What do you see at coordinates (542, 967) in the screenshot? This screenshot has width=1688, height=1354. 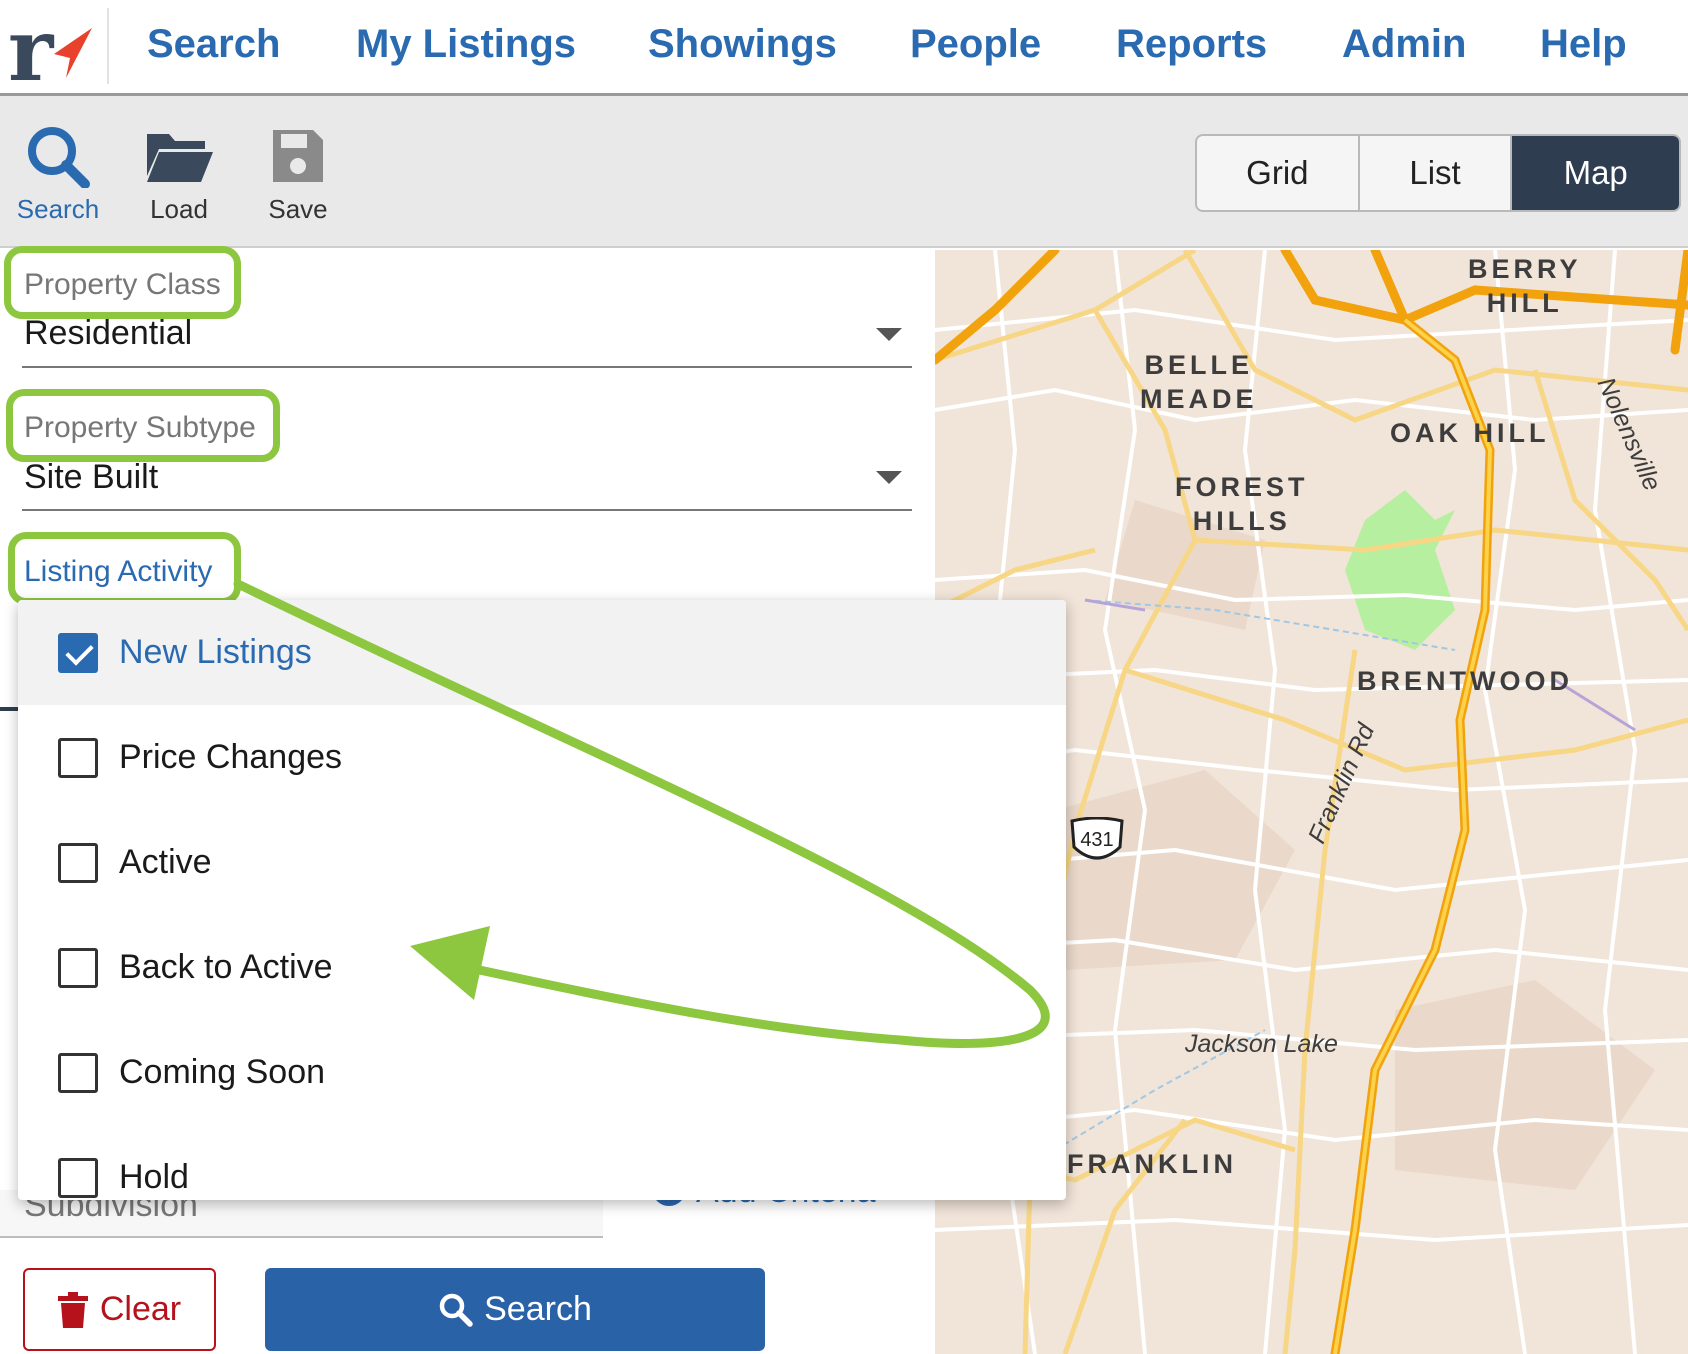 I see `option-back-to-active: Back to Active` at bounding box center [542, 967].